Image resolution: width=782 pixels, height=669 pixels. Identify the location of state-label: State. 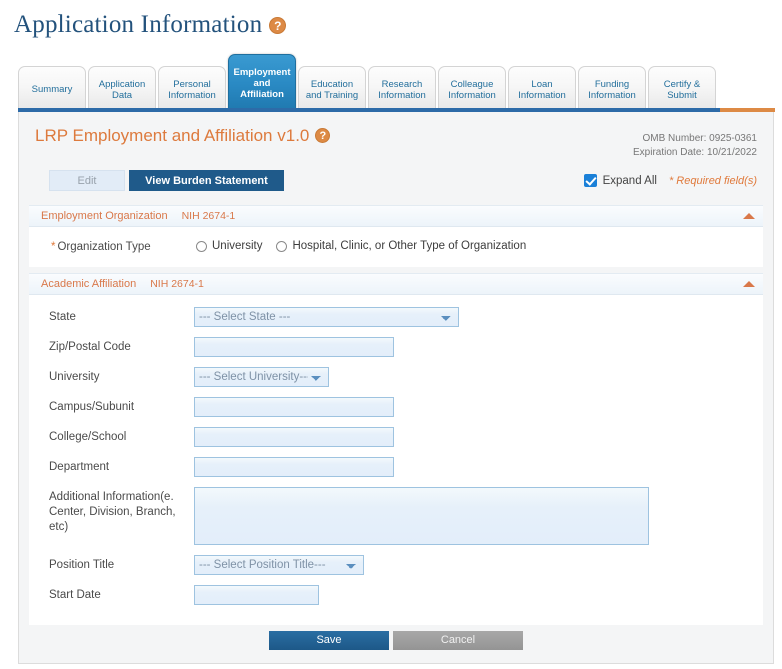
(62, 317).